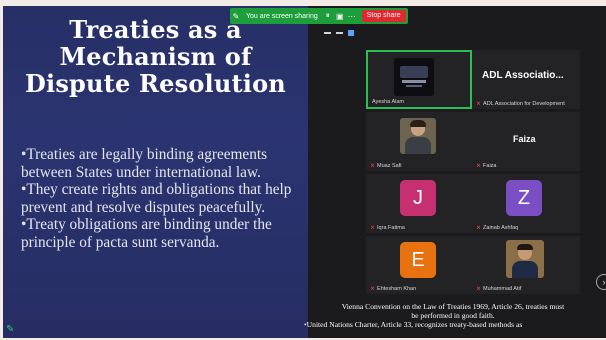 Image resolution: width=606 pixels, height=340 pixels. I want to click on gallery-view-controls, so click(339, 33).